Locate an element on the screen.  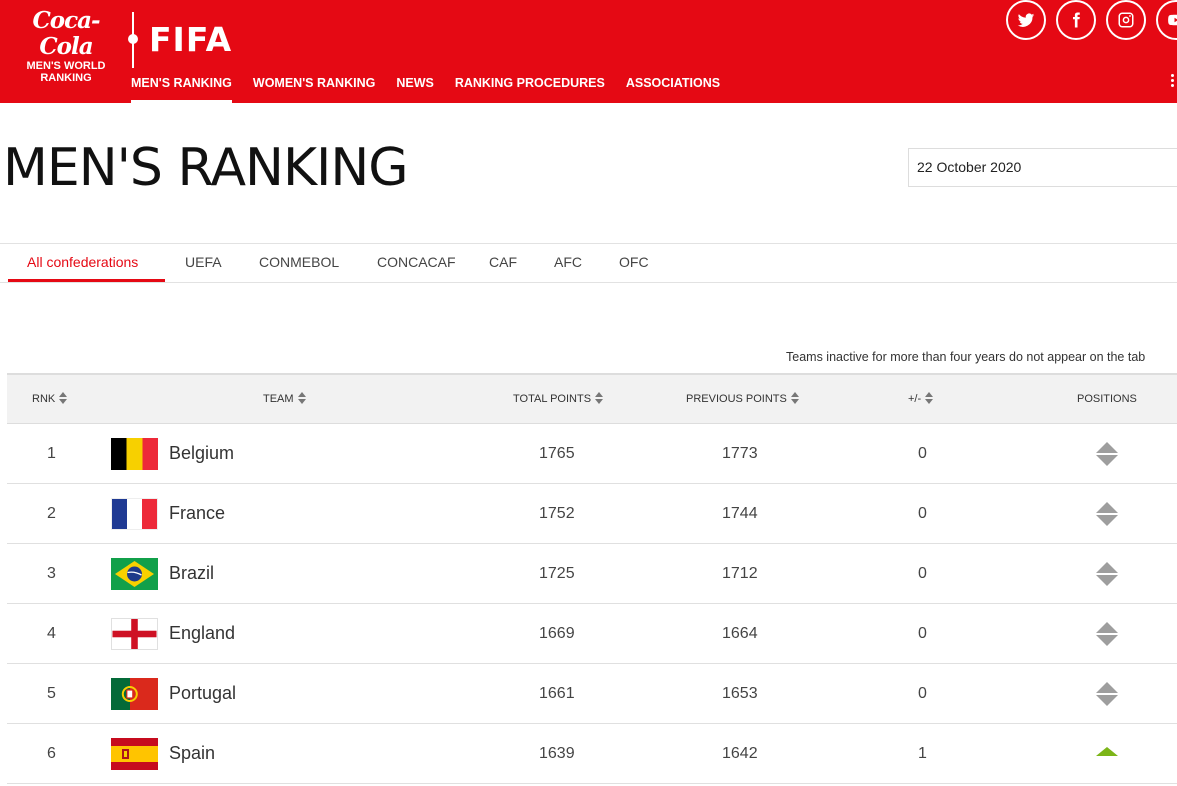
tab-ofc: OFC is located at coordinates (634, 263).